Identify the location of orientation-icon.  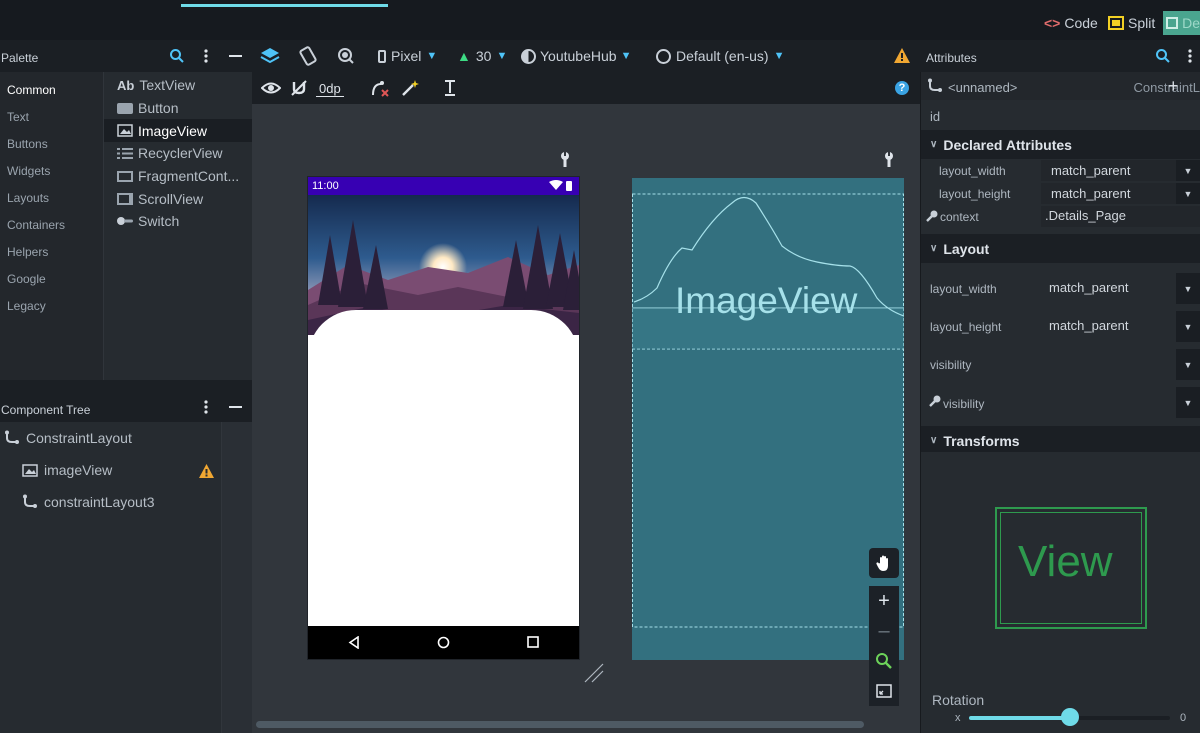
(308, 56).